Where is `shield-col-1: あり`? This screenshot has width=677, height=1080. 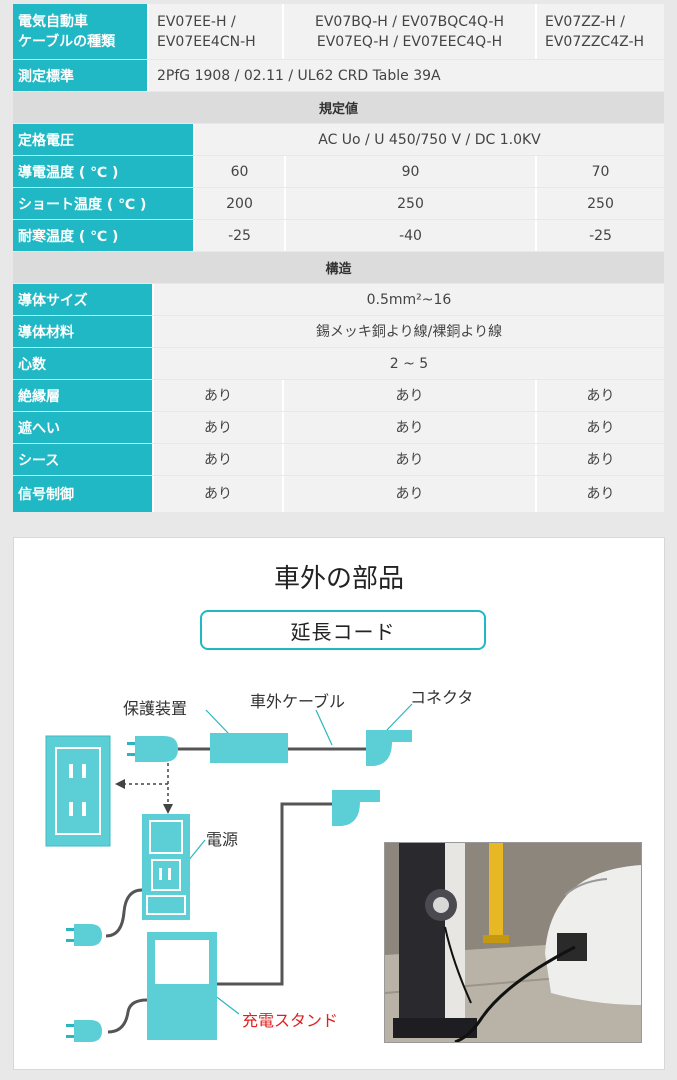
shield-col-1: あり is located at coordinates (218, 427).